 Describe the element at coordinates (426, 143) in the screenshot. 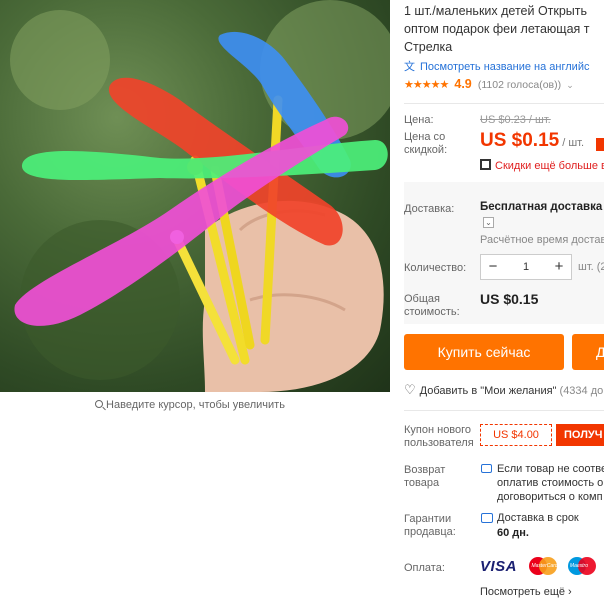

I see `discount-price-label: Цена со скидкой:` at that location.